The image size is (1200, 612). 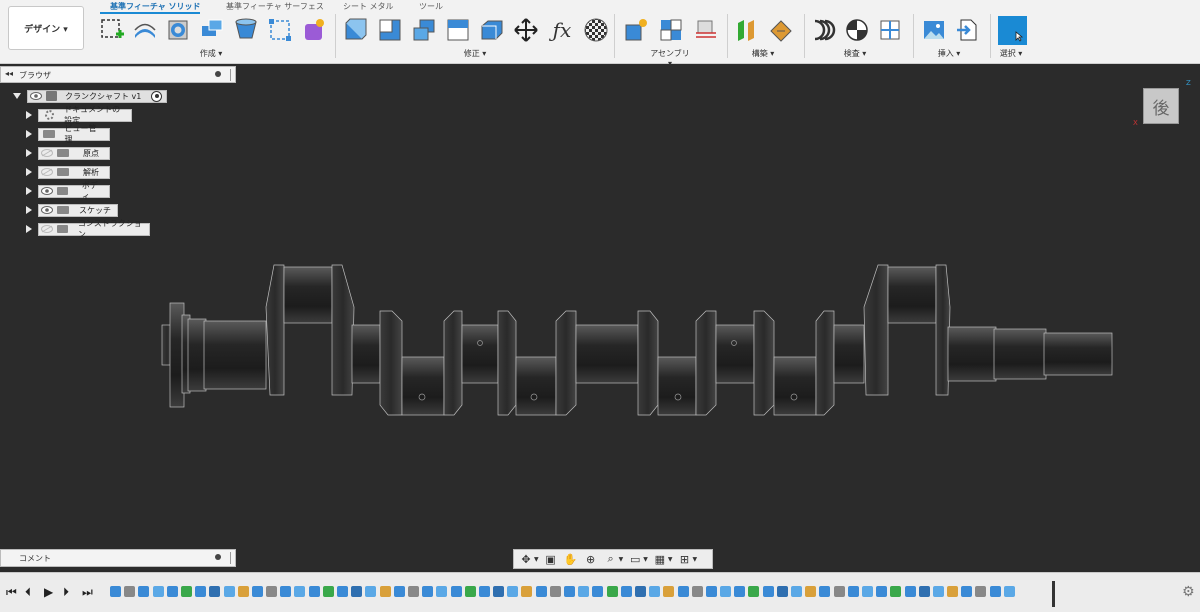 What do you see at coordinates (46, 28) in the screenshot?
I see `workspace-switcher: デザイン ▾` at bounding box center [46, 28].